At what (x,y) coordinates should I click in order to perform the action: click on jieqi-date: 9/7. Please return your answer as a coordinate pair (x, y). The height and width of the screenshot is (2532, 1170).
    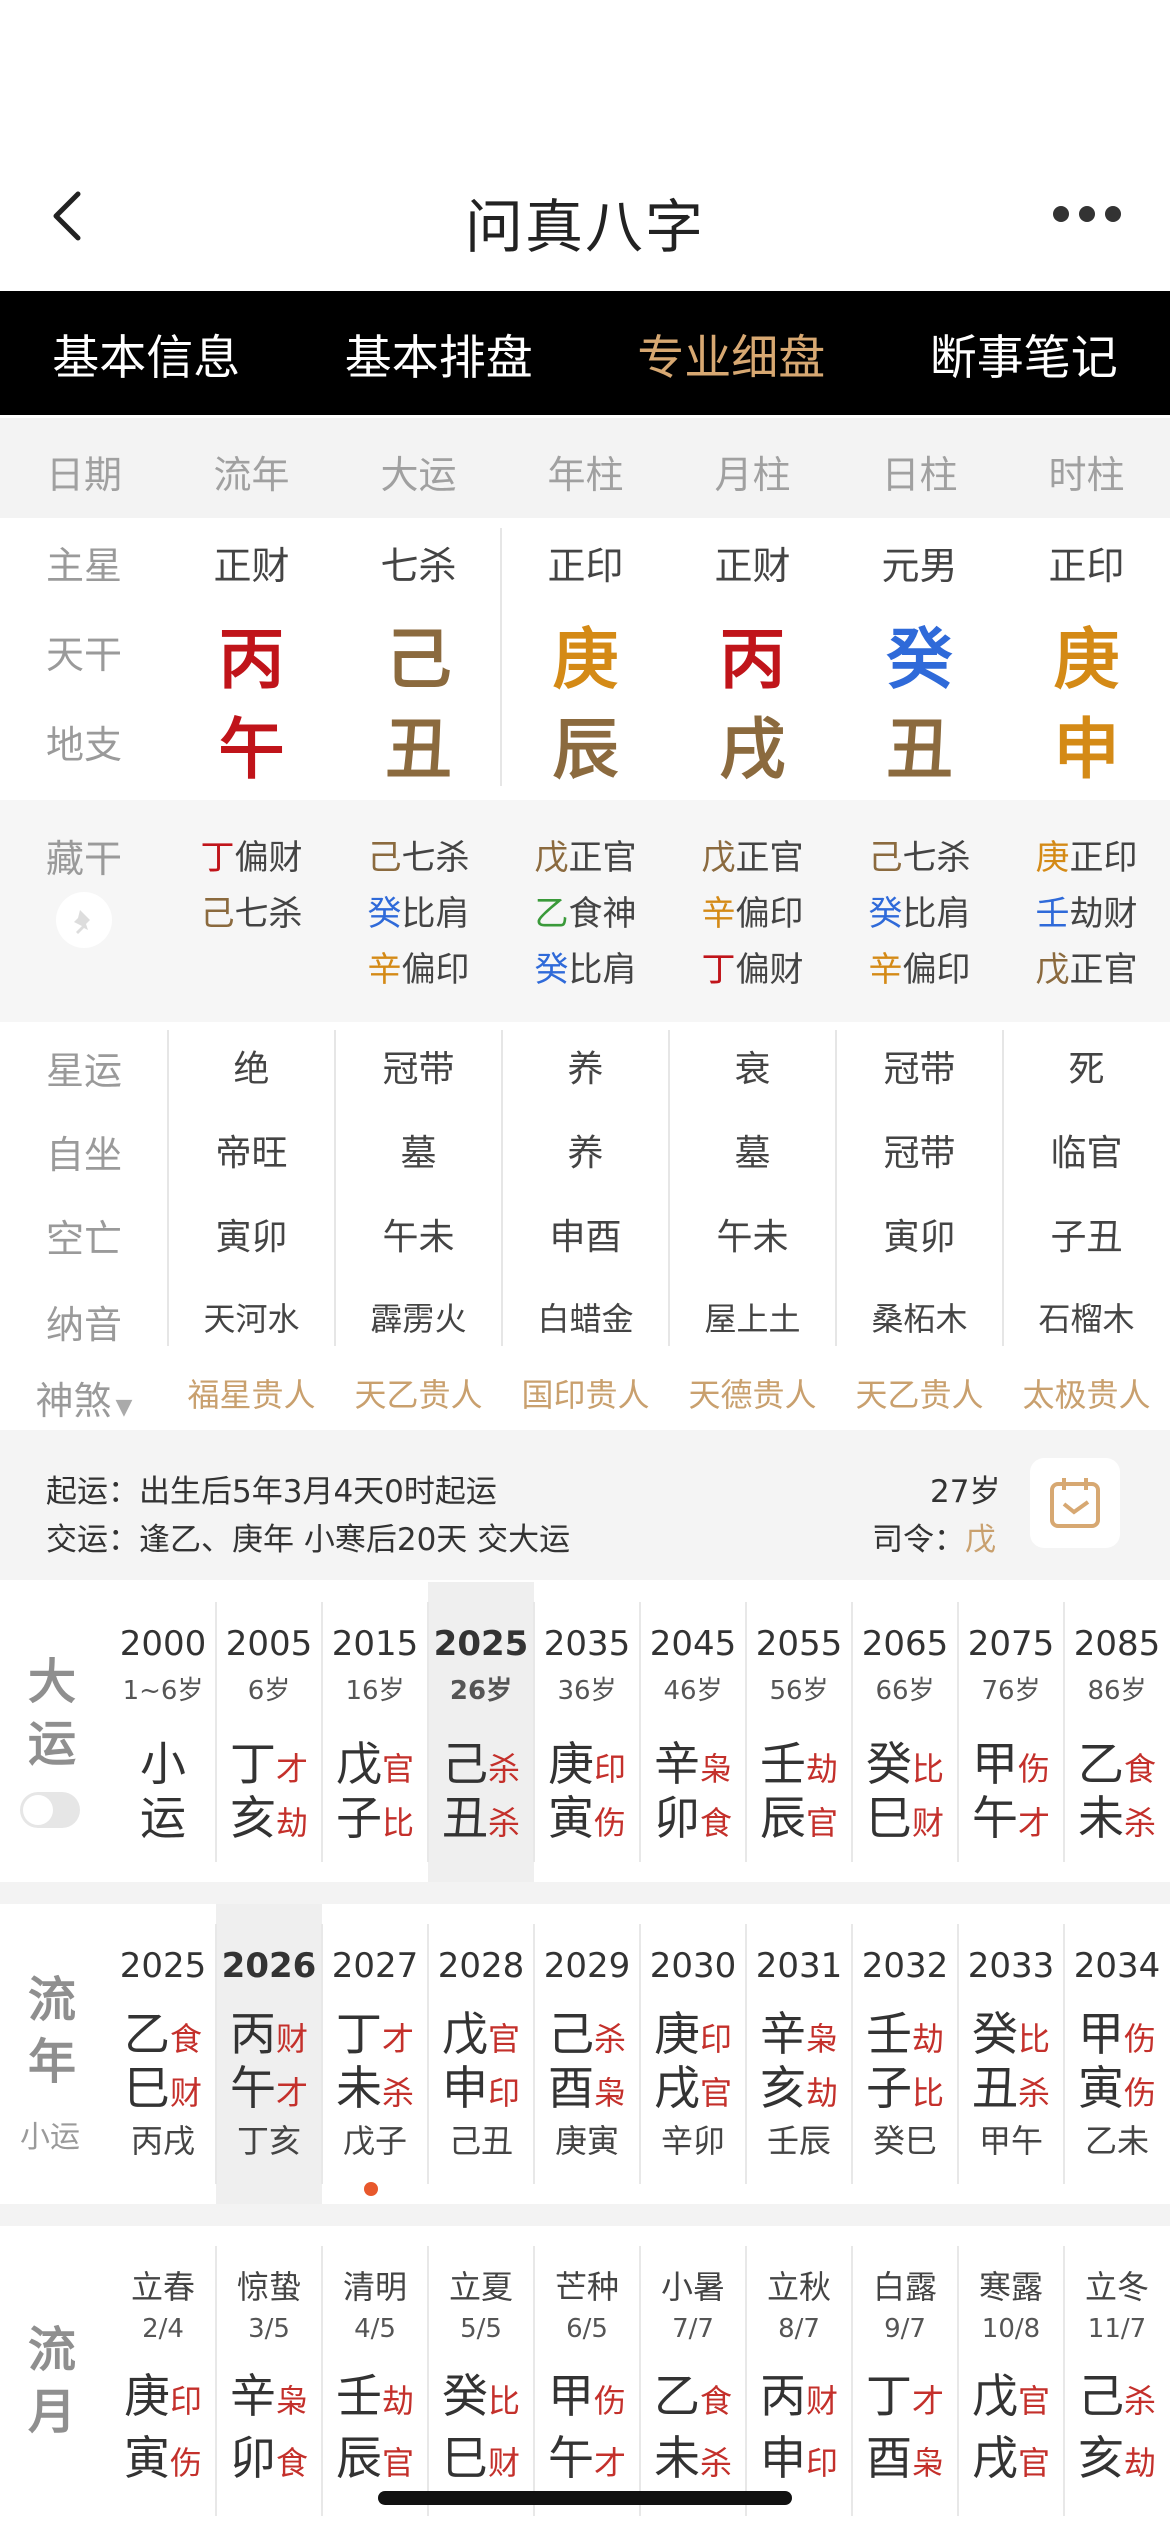
    Looking at the image, I should click on (905, 2329).